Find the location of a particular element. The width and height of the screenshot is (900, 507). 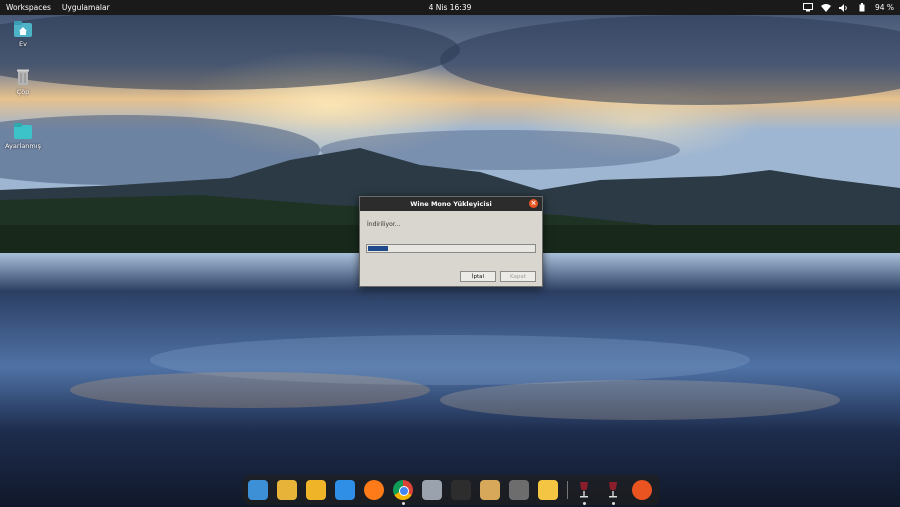

ubuntu-icon is located at coordinates (642, 490).